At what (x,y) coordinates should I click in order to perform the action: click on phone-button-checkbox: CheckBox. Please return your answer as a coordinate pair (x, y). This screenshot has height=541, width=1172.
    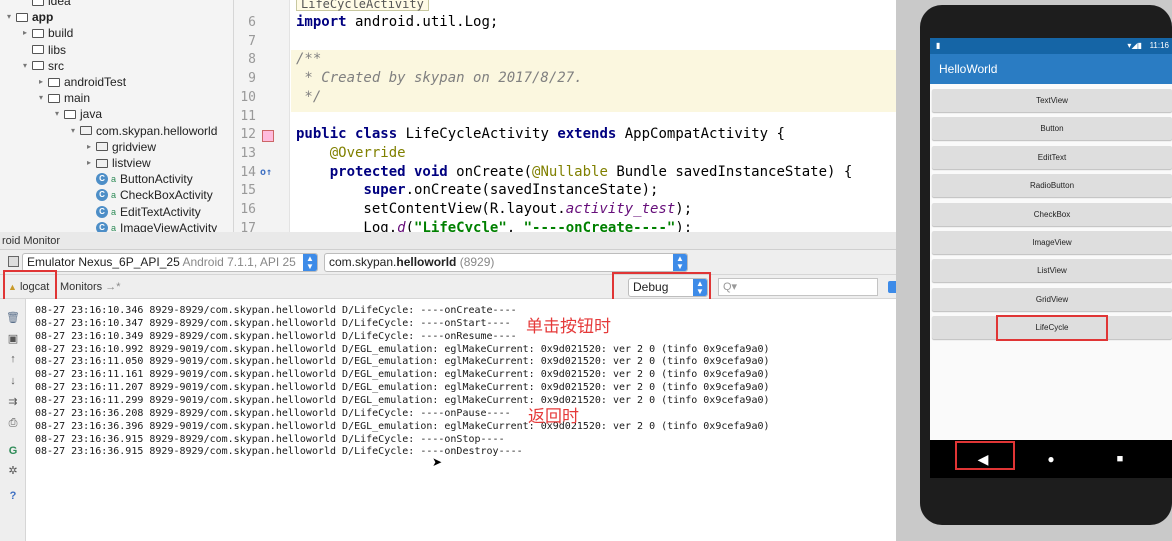
    Looking at the image, I should click on (1052, 214).